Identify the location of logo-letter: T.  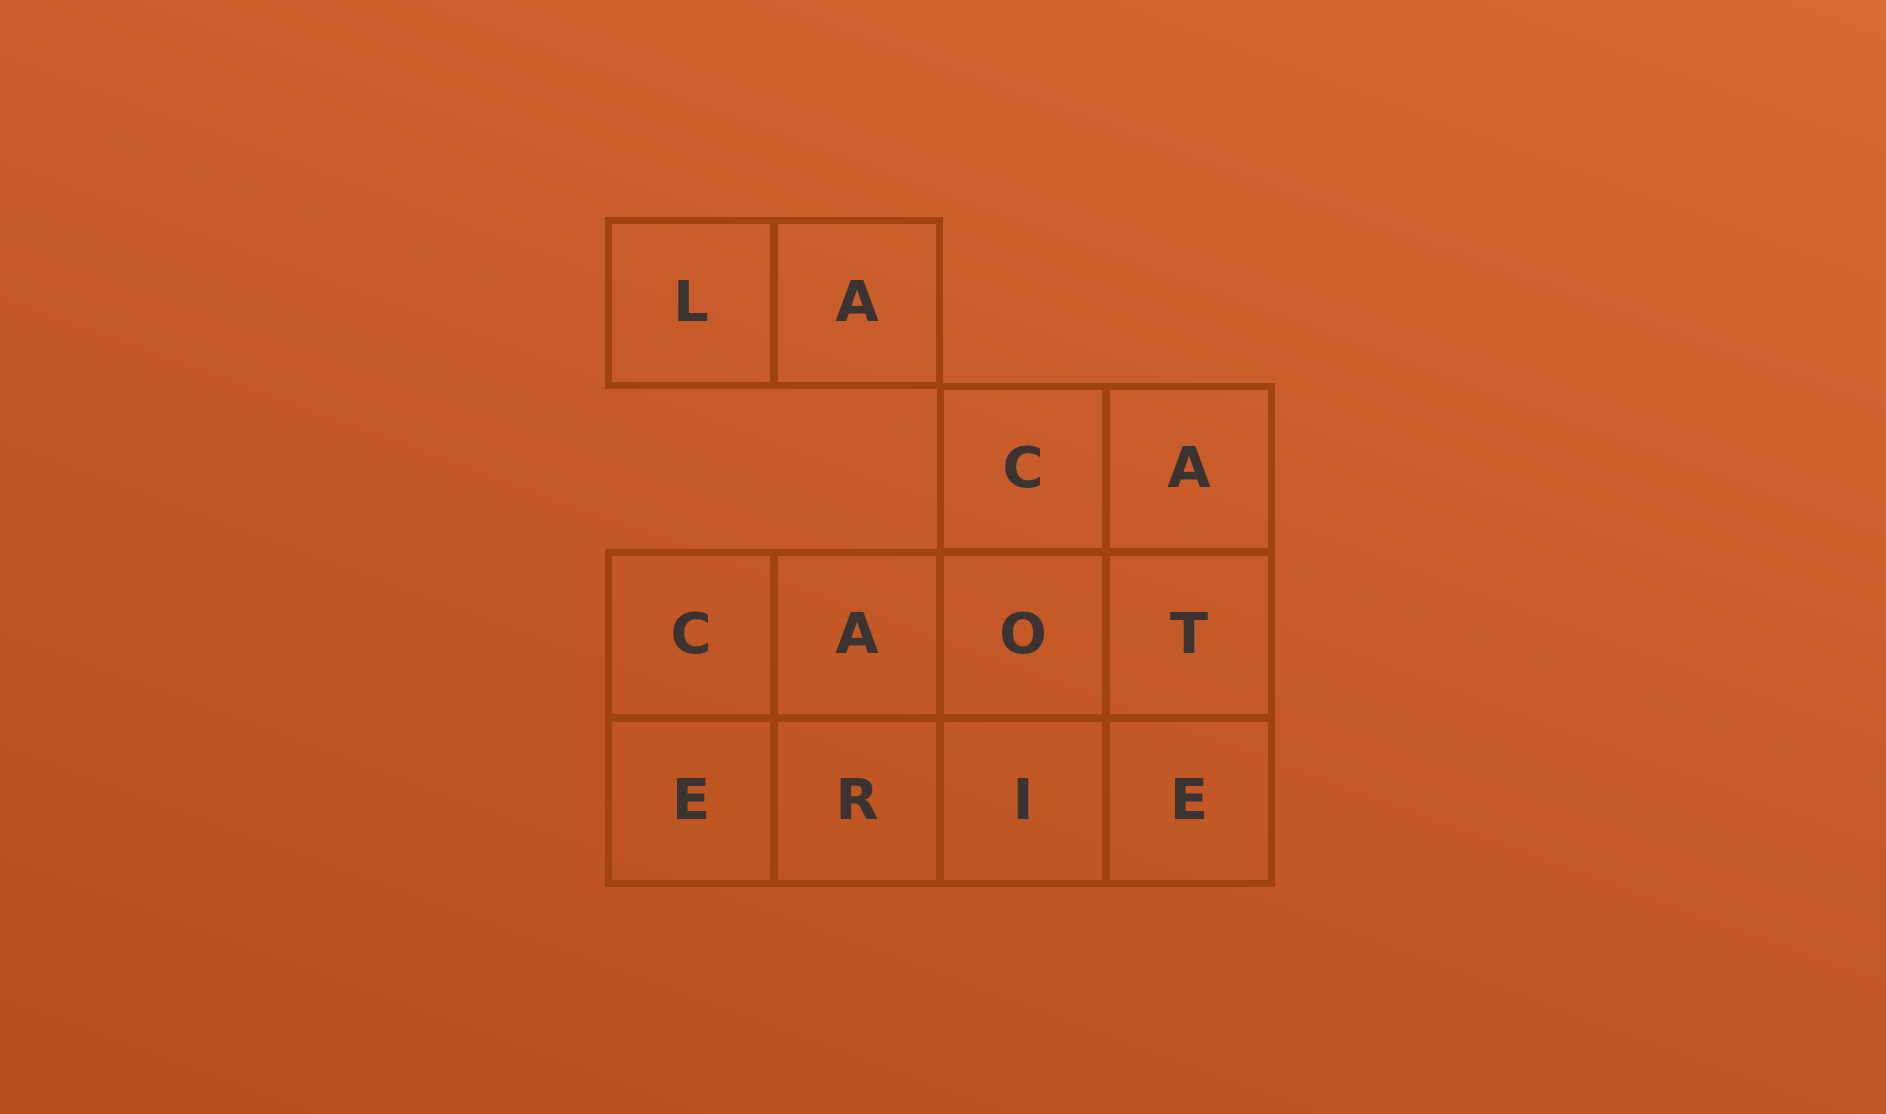
(1189, 634).